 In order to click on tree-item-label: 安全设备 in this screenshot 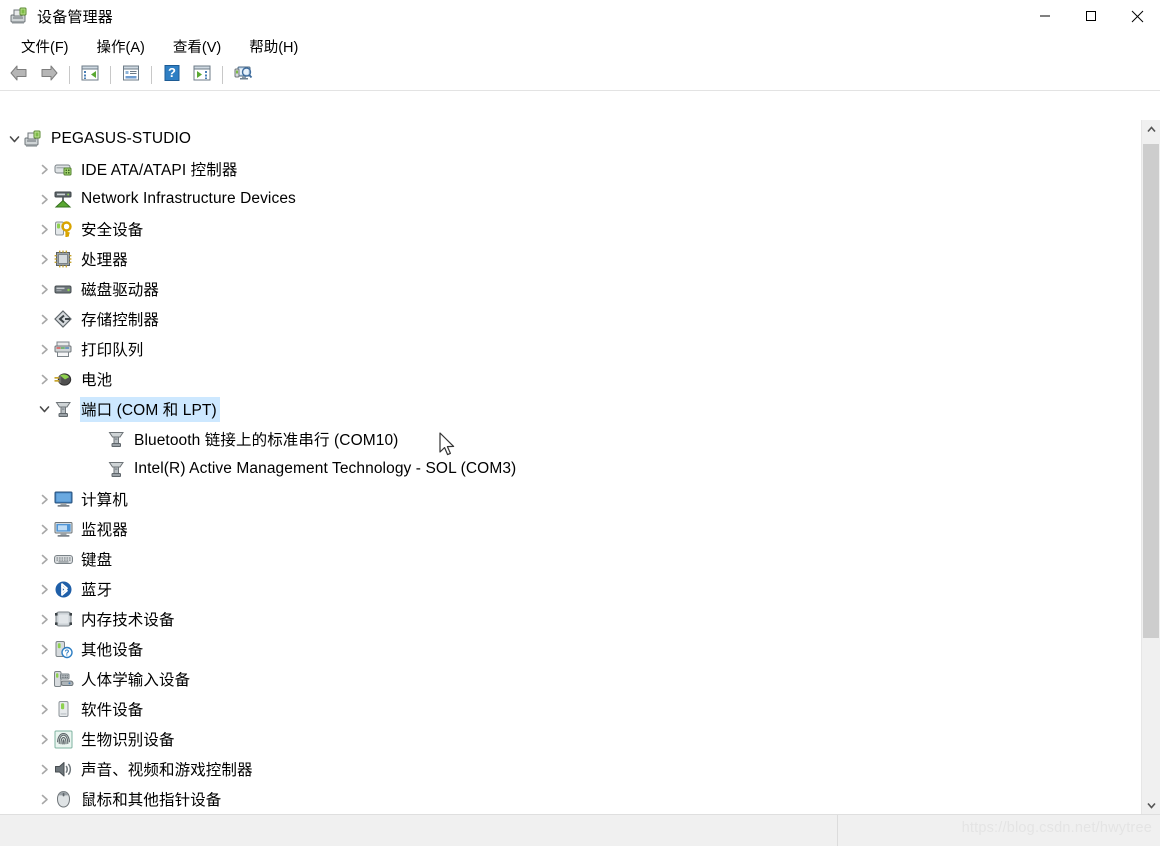, I will do `click(112, 230)`.